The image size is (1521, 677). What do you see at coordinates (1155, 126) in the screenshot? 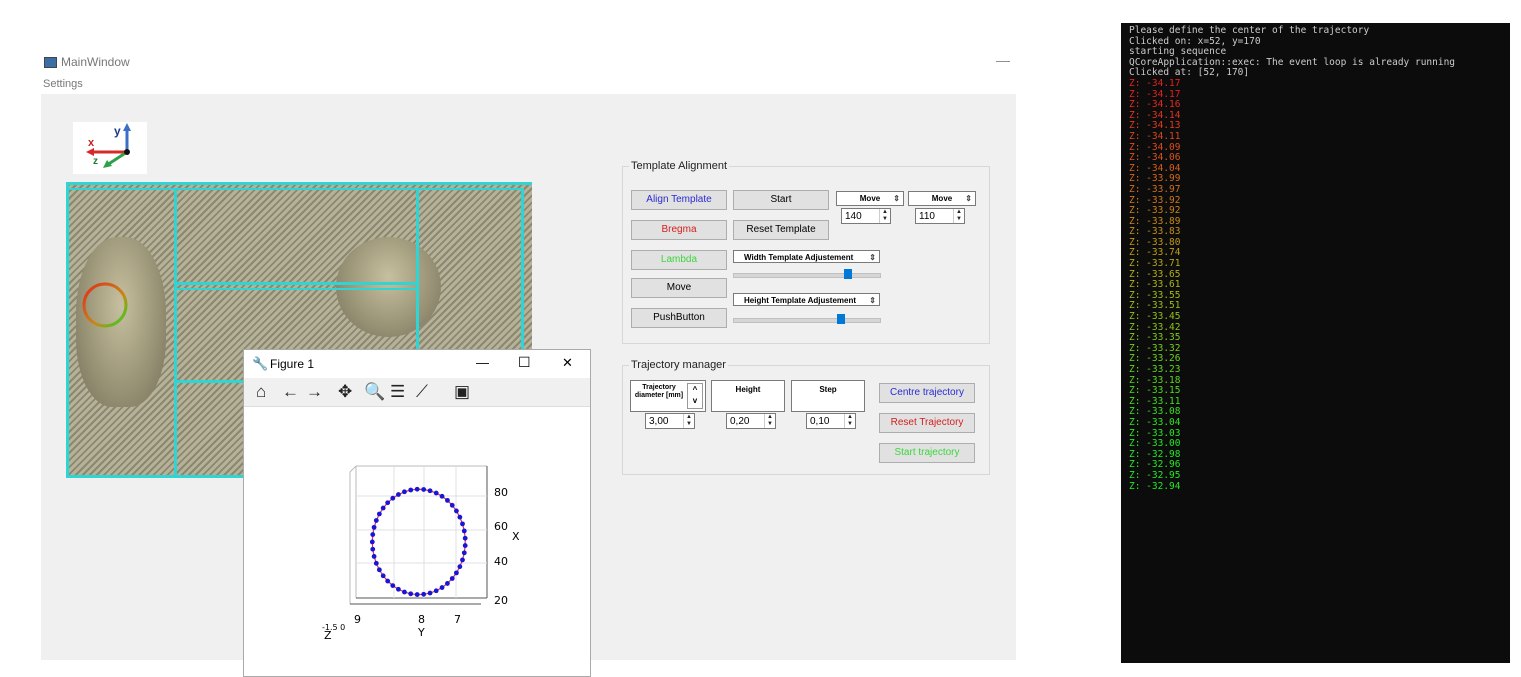
I see `console-line: Z: -34.13` at bounding box center [1155, 126].